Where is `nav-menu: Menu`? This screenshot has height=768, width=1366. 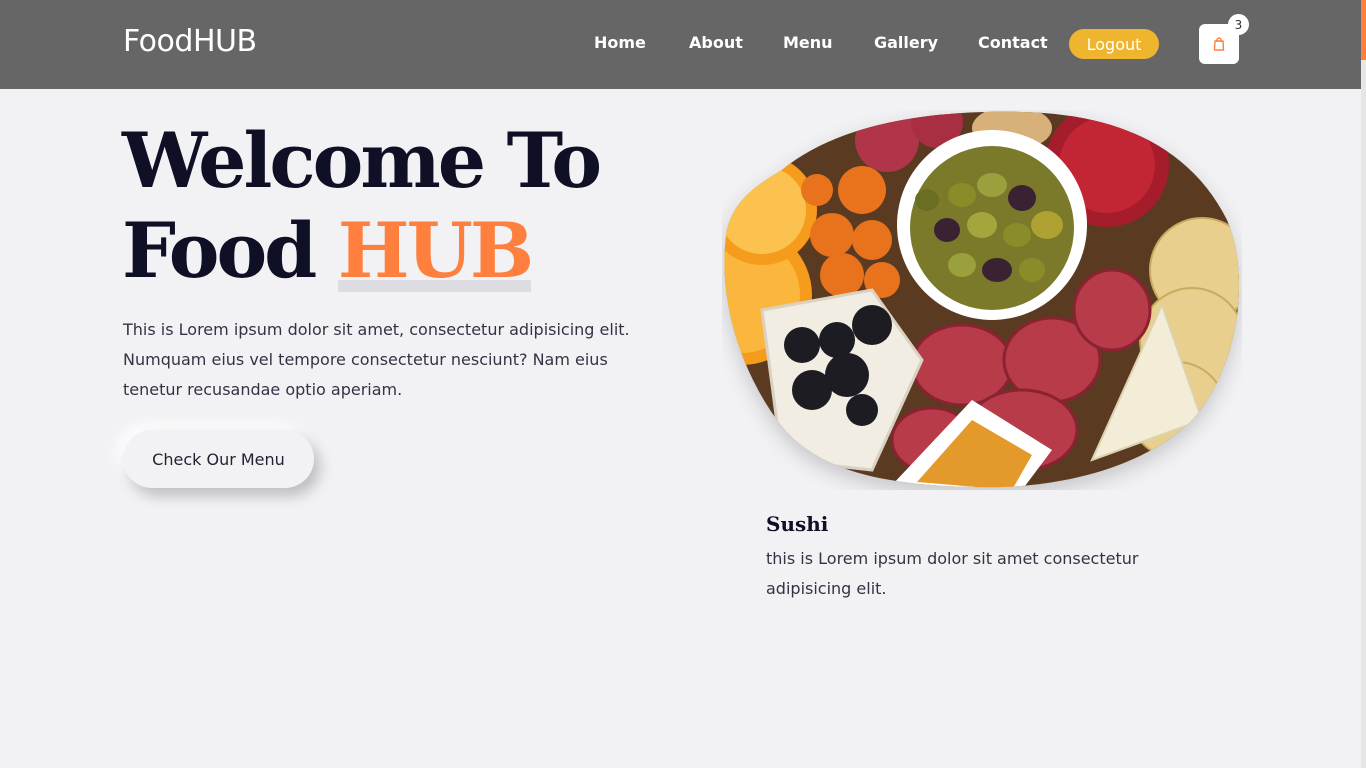
nav-menu: Menu is located at coordinates (808, 42).